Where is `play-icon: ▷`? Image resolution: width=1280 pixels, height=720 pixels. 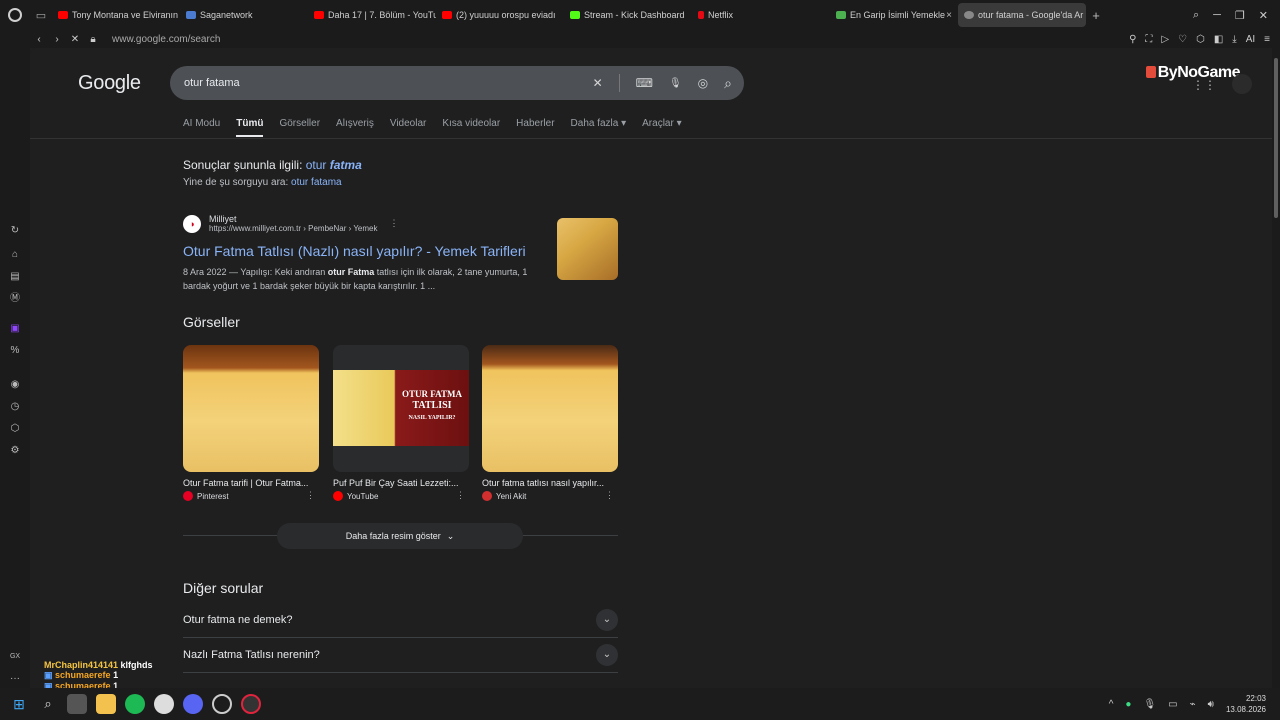
play-icon: ▷ is located at coordinates (1165, 39).